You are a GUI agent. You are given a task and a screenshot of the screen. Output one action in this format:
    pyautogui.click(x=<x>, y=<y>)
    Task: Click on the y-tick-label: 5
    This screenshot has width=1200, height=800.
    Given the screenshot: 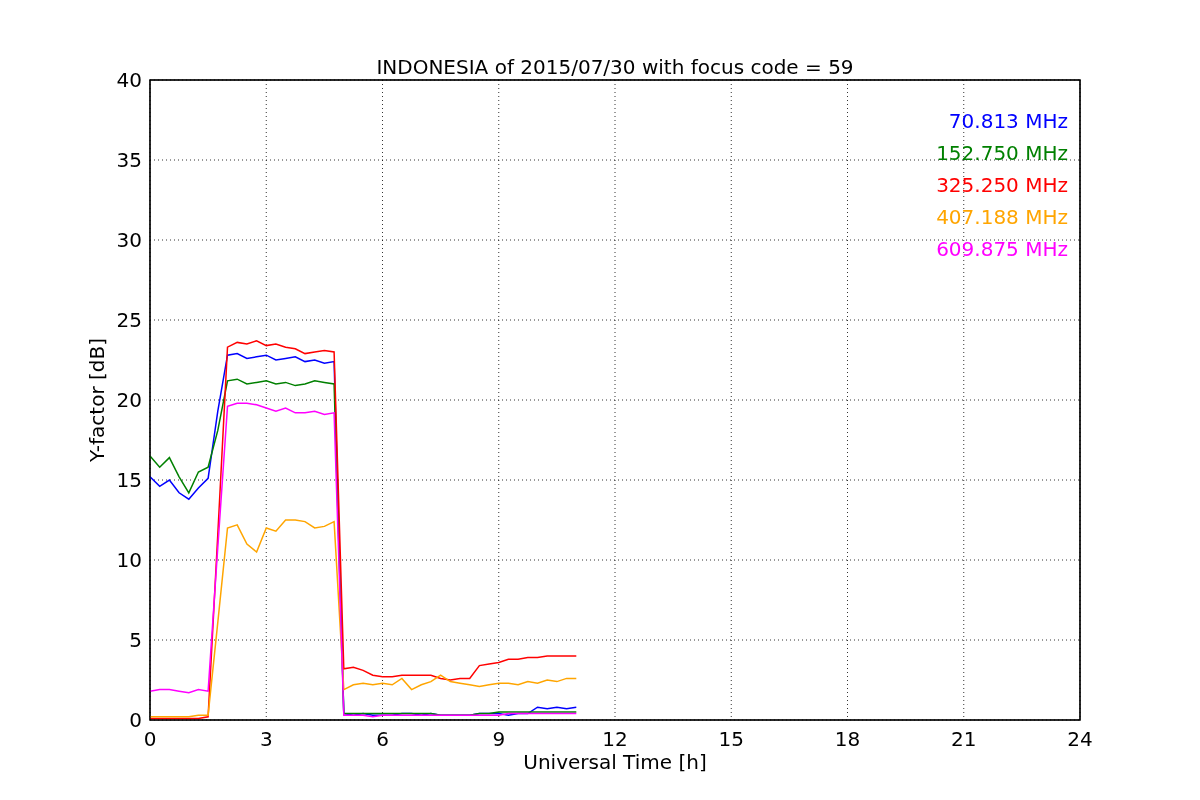 What is the action you would take?
    pyautogui.click(x=135, y=640)
    